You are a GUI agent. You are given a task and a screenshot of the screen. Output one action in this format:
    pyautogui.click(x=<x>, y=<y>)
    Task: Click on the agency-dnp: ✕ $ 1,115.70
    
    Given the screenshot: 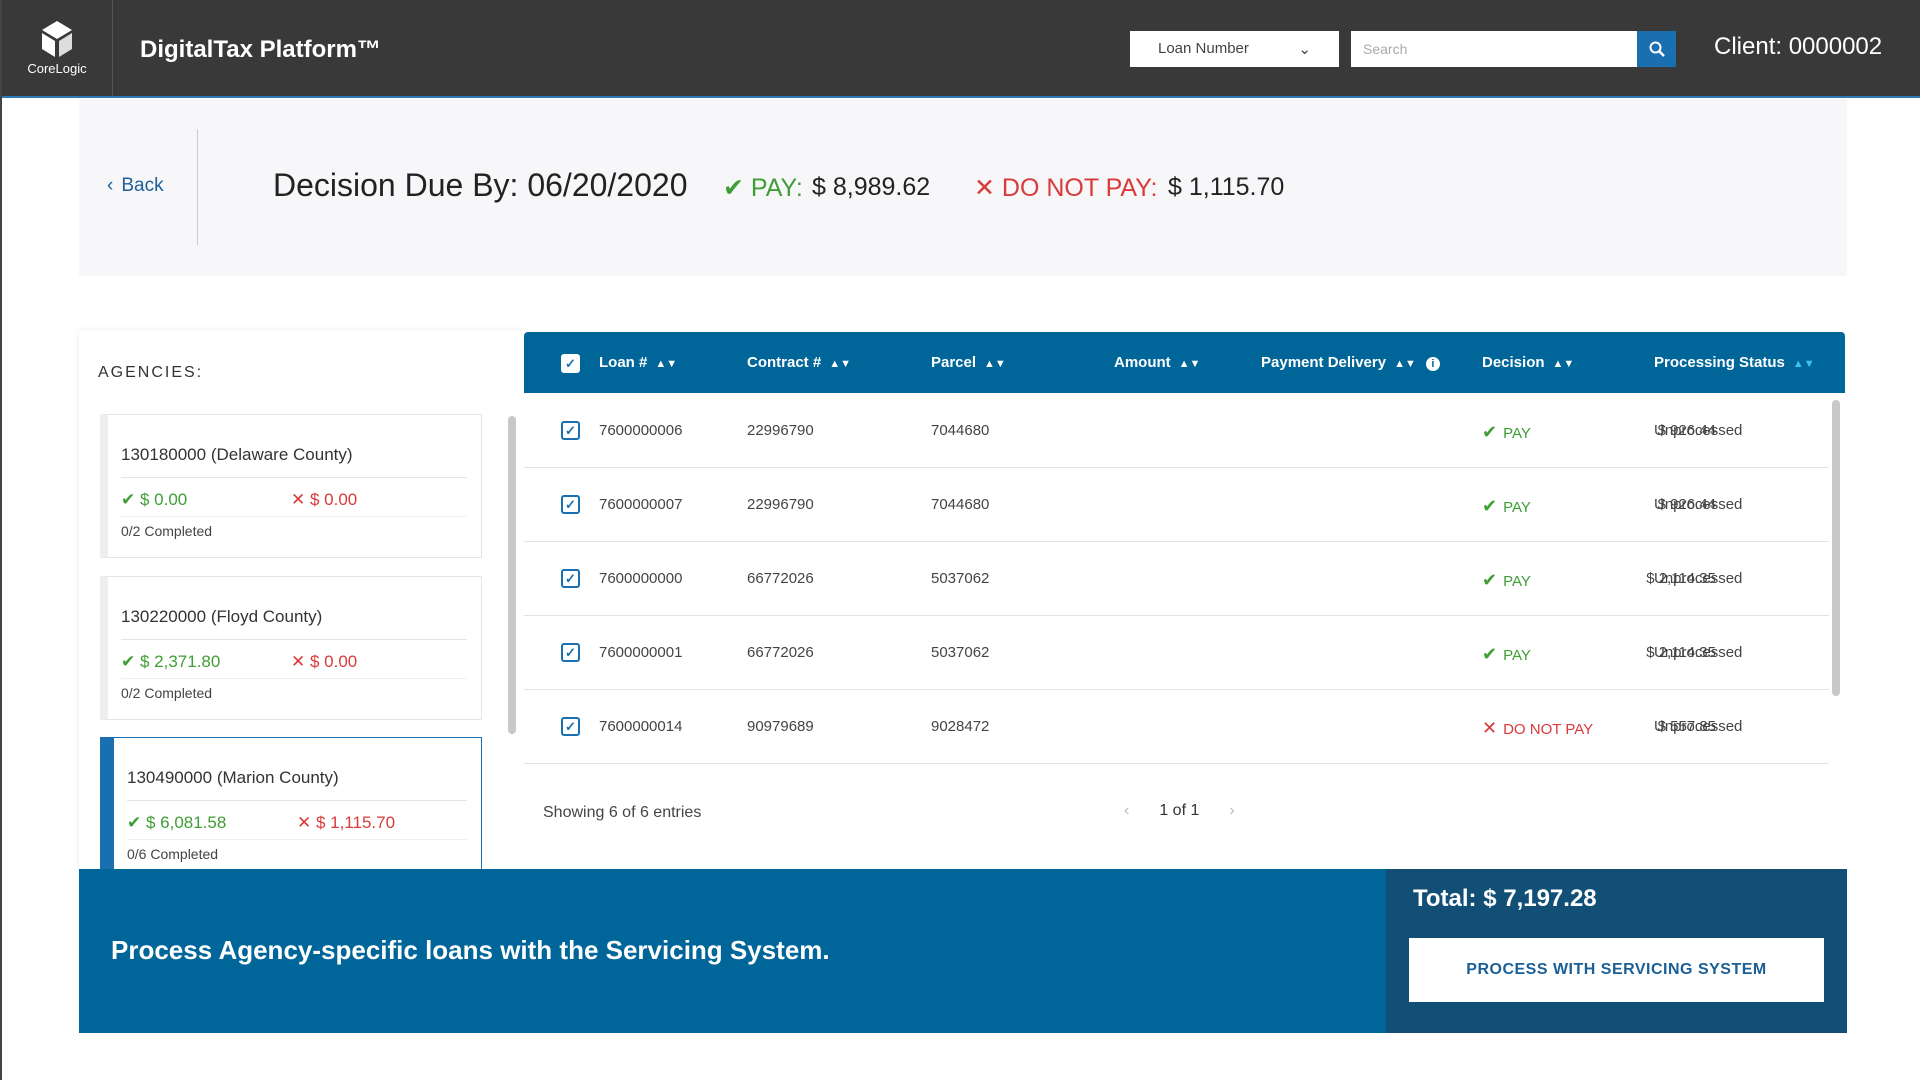 What is the action you would take?
    pyautogui.click(x=346, y=822)
    